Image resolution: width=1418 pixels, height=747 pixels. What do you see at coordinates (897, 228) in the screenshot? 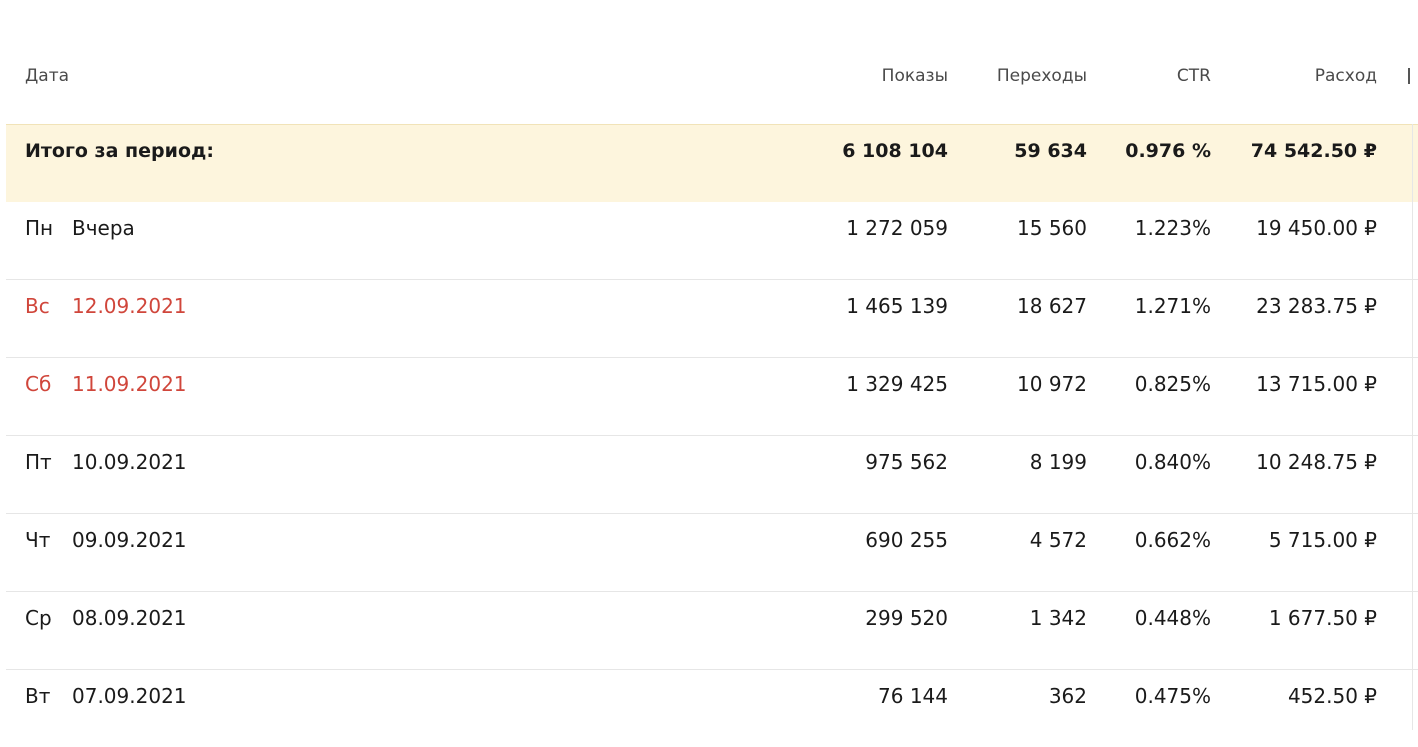
I see `shows-cell: 1 272 059` at bounding box center [897, 228].